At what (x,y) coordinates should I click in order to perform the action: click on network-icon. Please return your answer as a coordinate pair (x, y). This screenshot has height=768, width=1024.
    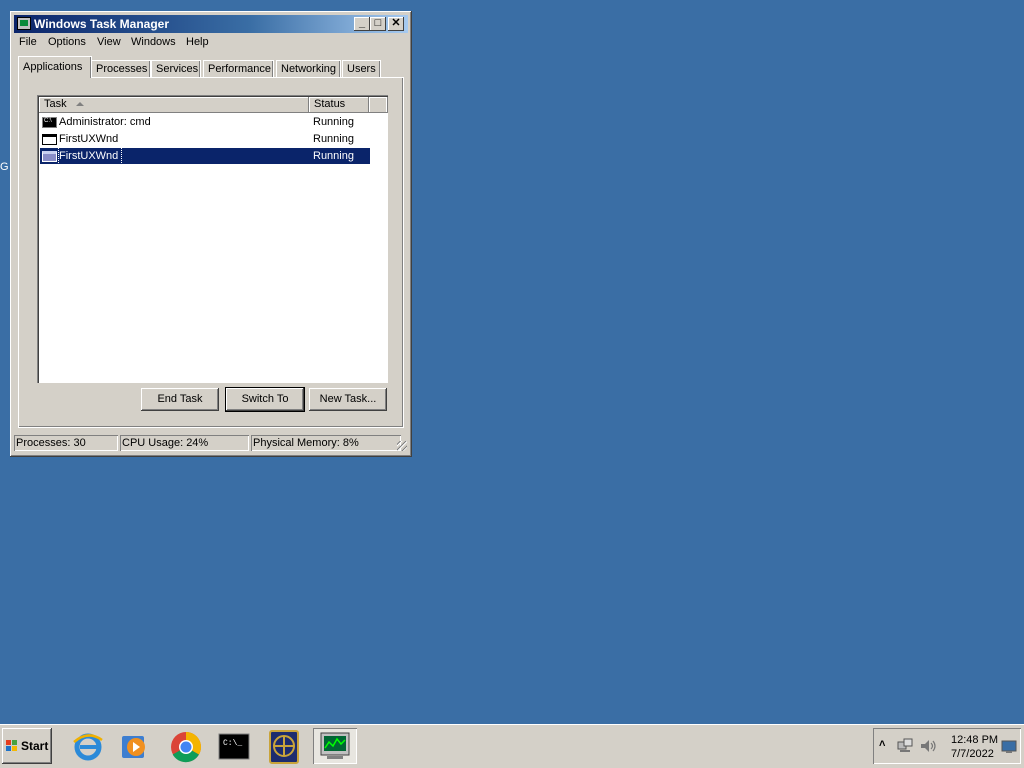
    Looking at the image, I should click on (905, 746).